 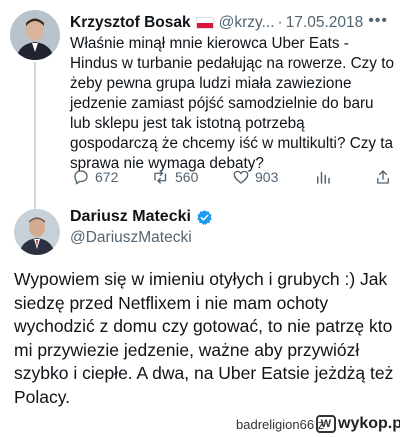 I want to click on wykop-logo-text: wykop.pl, so click(x=369, y=423).